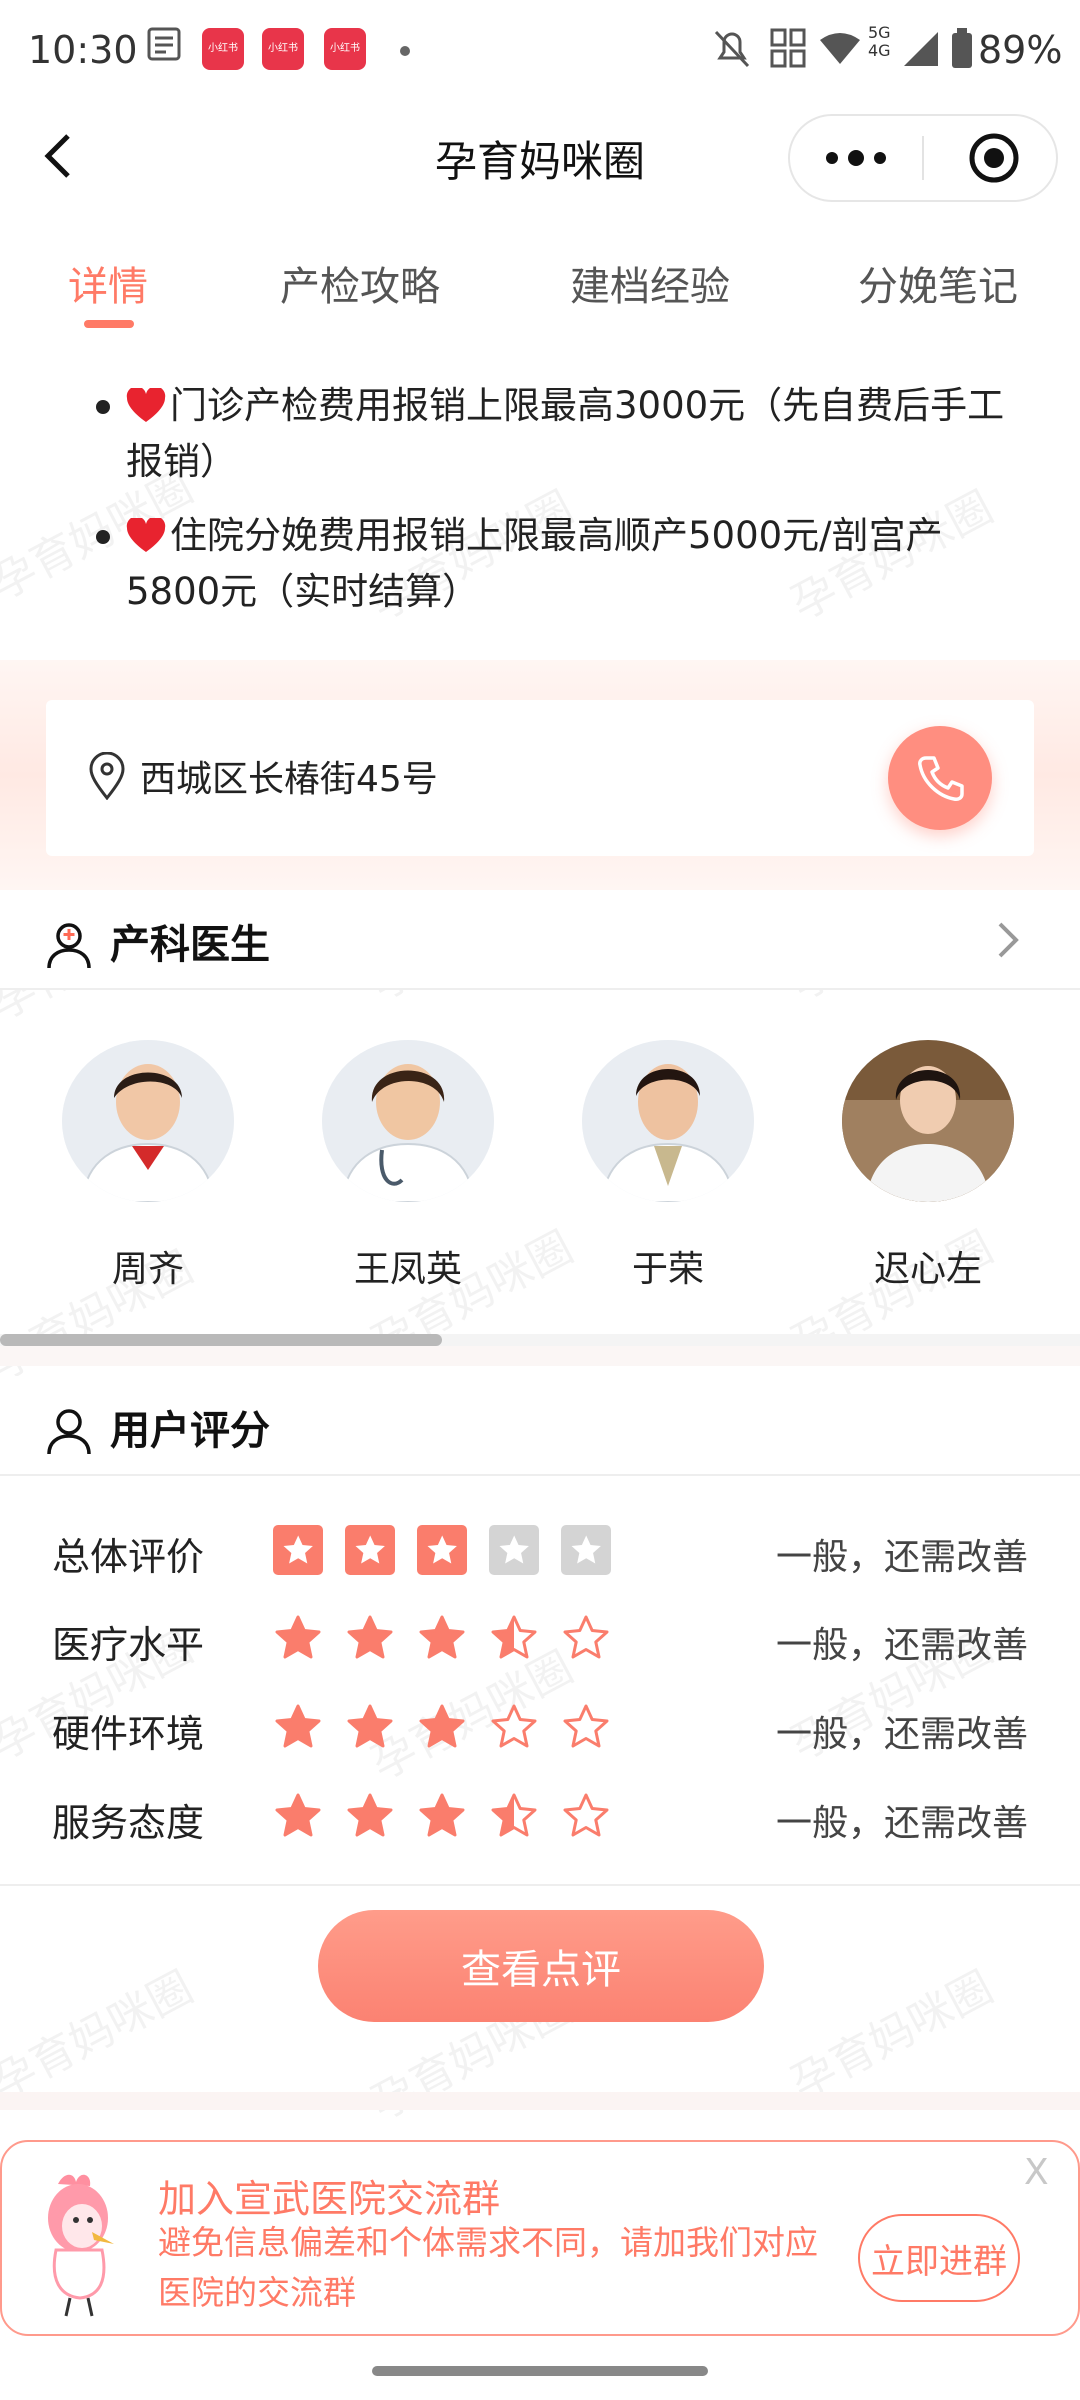 The image size is (1080, 2400). What do you see at coordinates (939, 2258) in the screenshot?
I see `join-group-button: 立即进群` at bounding box center [939, 2258].